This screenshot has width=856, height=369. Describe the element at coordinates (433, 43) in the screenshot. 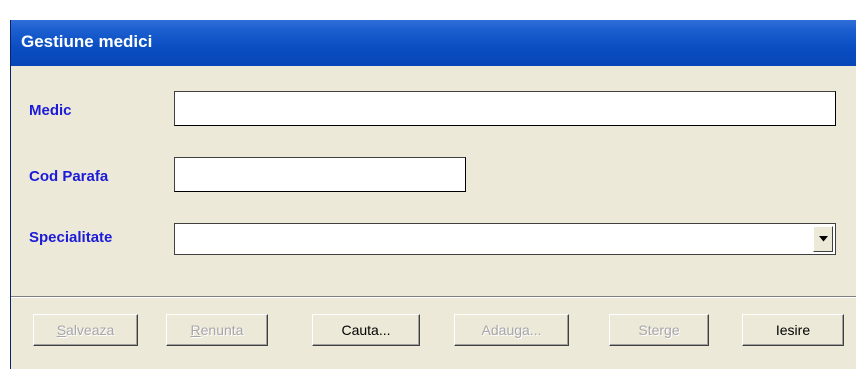

I see `title-bar: Gestiune medici` at that location.